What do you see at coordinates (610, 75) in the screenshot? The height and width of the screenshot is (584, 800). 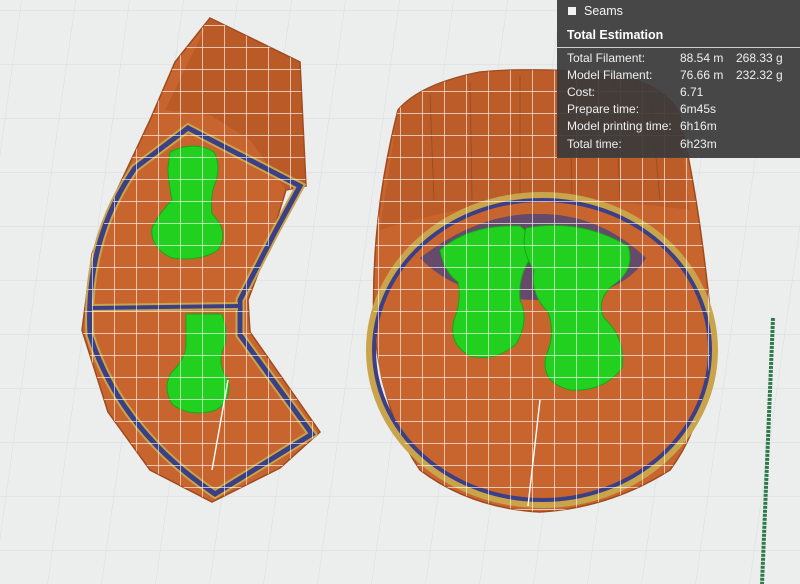 I see `stat-label: Model Filament:` at bounding box center [610, 75].